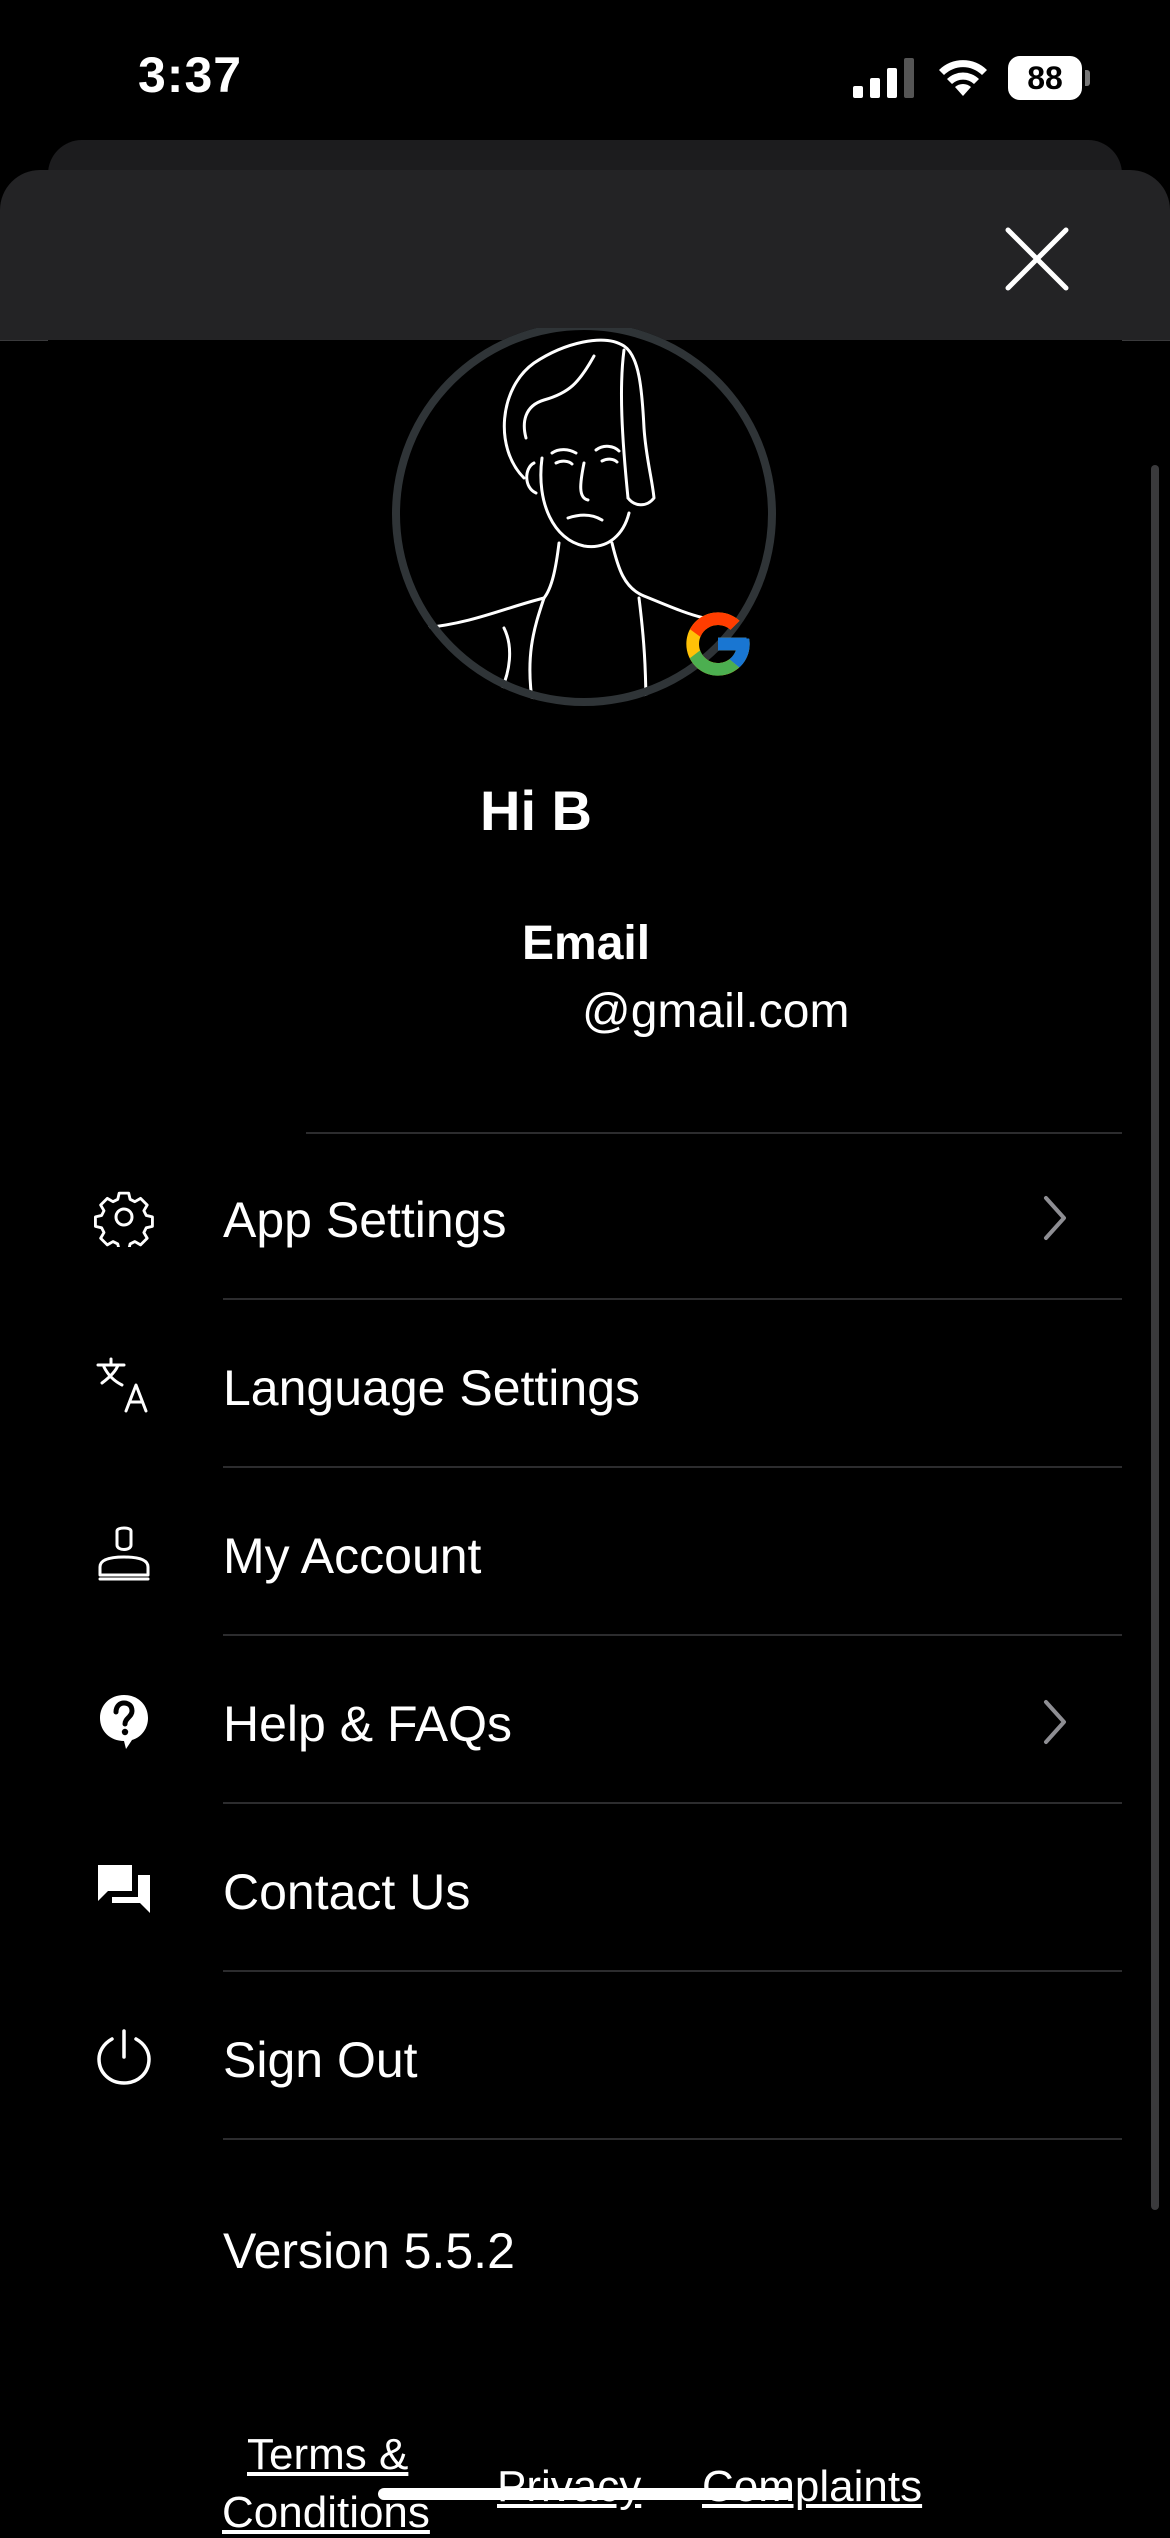 The image size is (1170, 2538). Describe the element at coordinates (124, 1722) in the screenshot. I see `help-icon` at that location.